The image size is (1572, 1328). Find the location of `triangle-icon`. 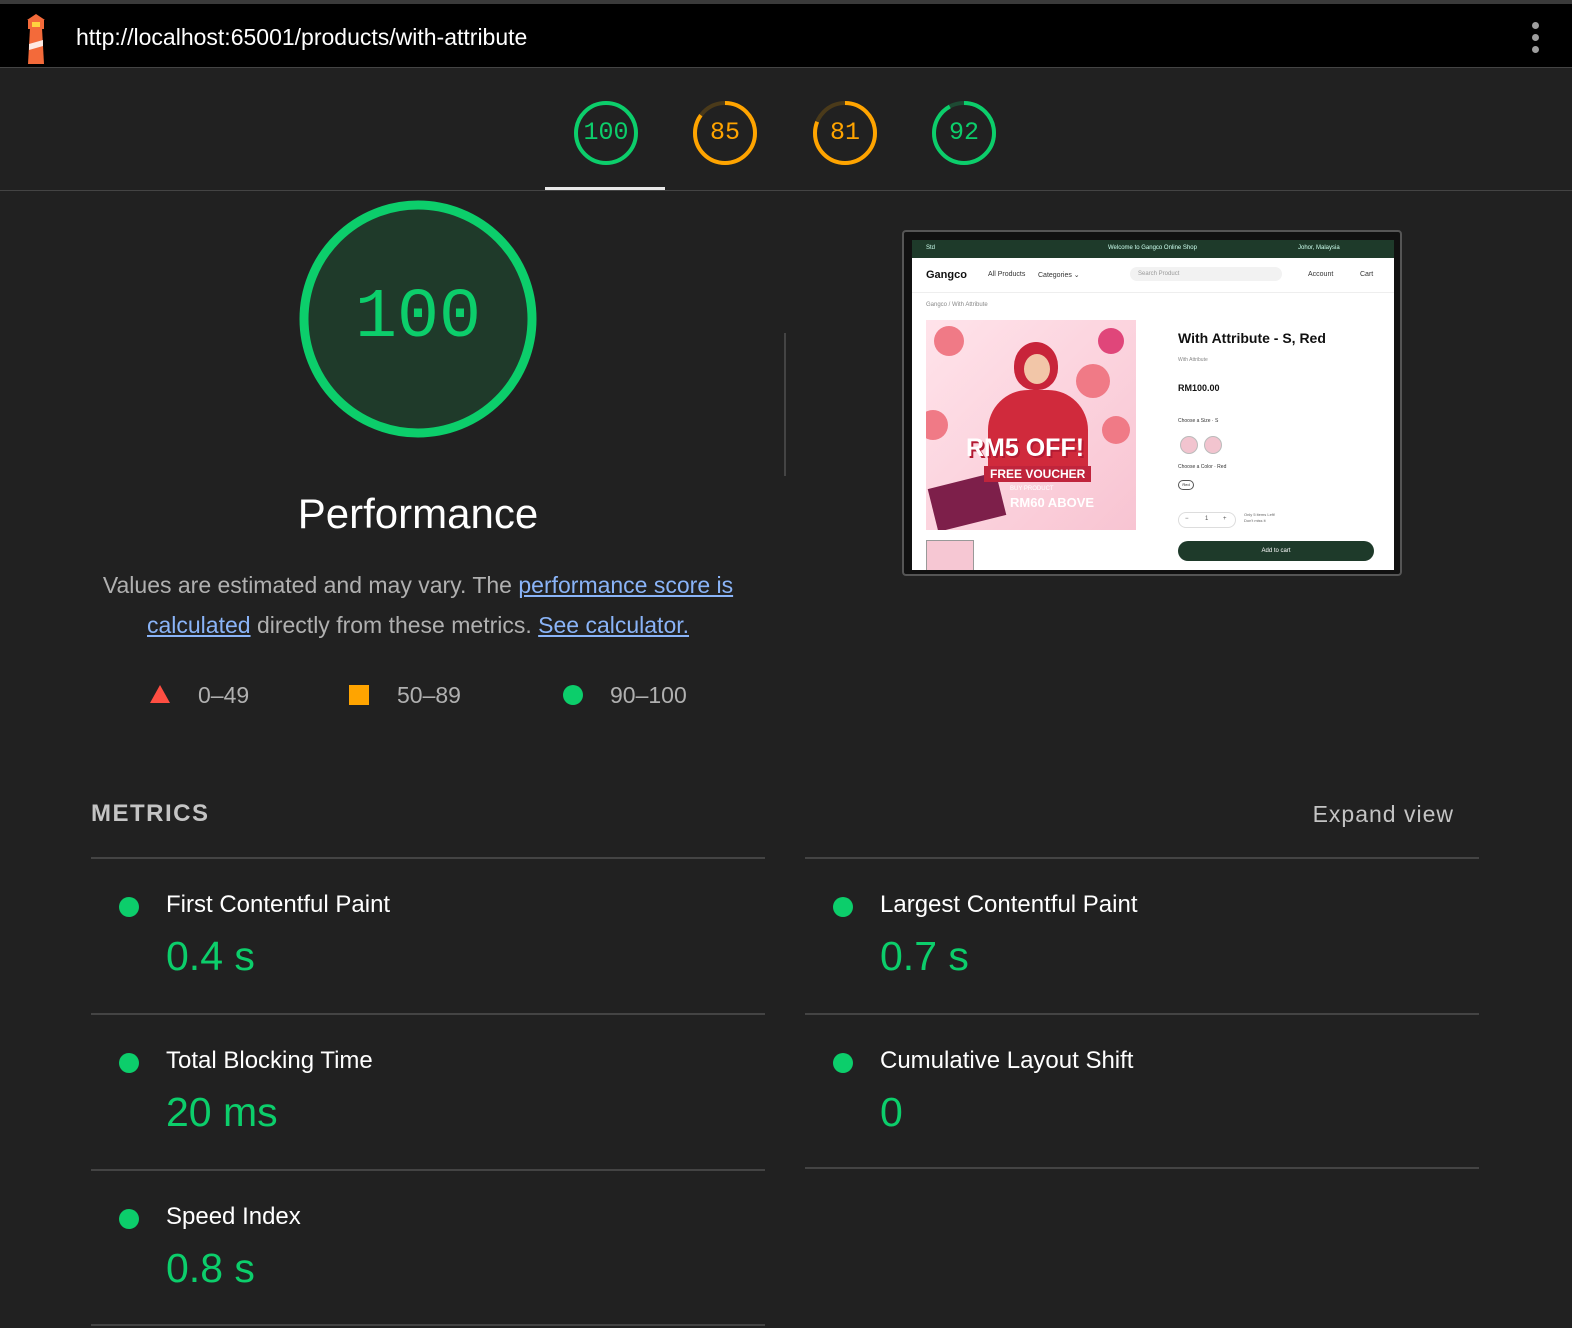

triangle-icon is located at coordinates (160, 694).